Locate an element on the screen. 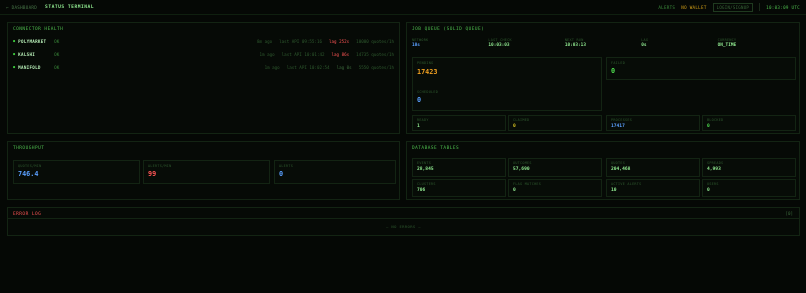 This screenshot has width=806, height=293. db-value: 10 is located at coordinates (614, 190).